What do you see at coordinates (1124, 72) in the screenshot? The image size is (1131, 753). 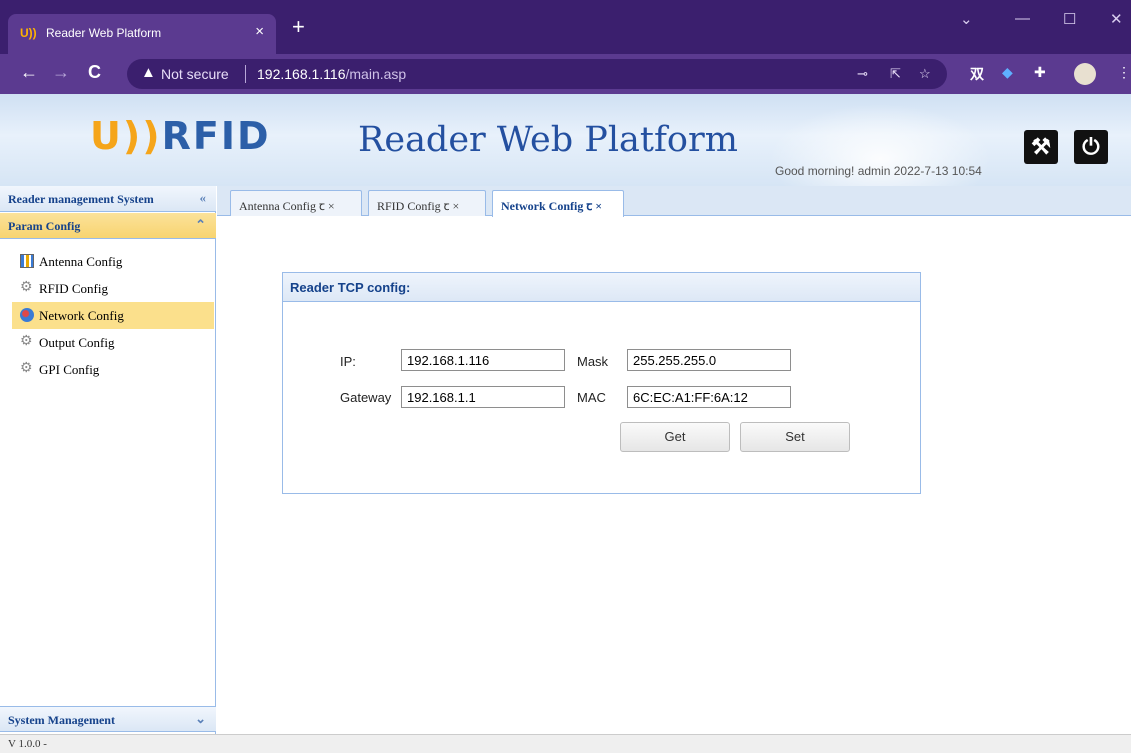 I see `menu-kebab-icon: ⋮` at bounding box center [1124, 72].